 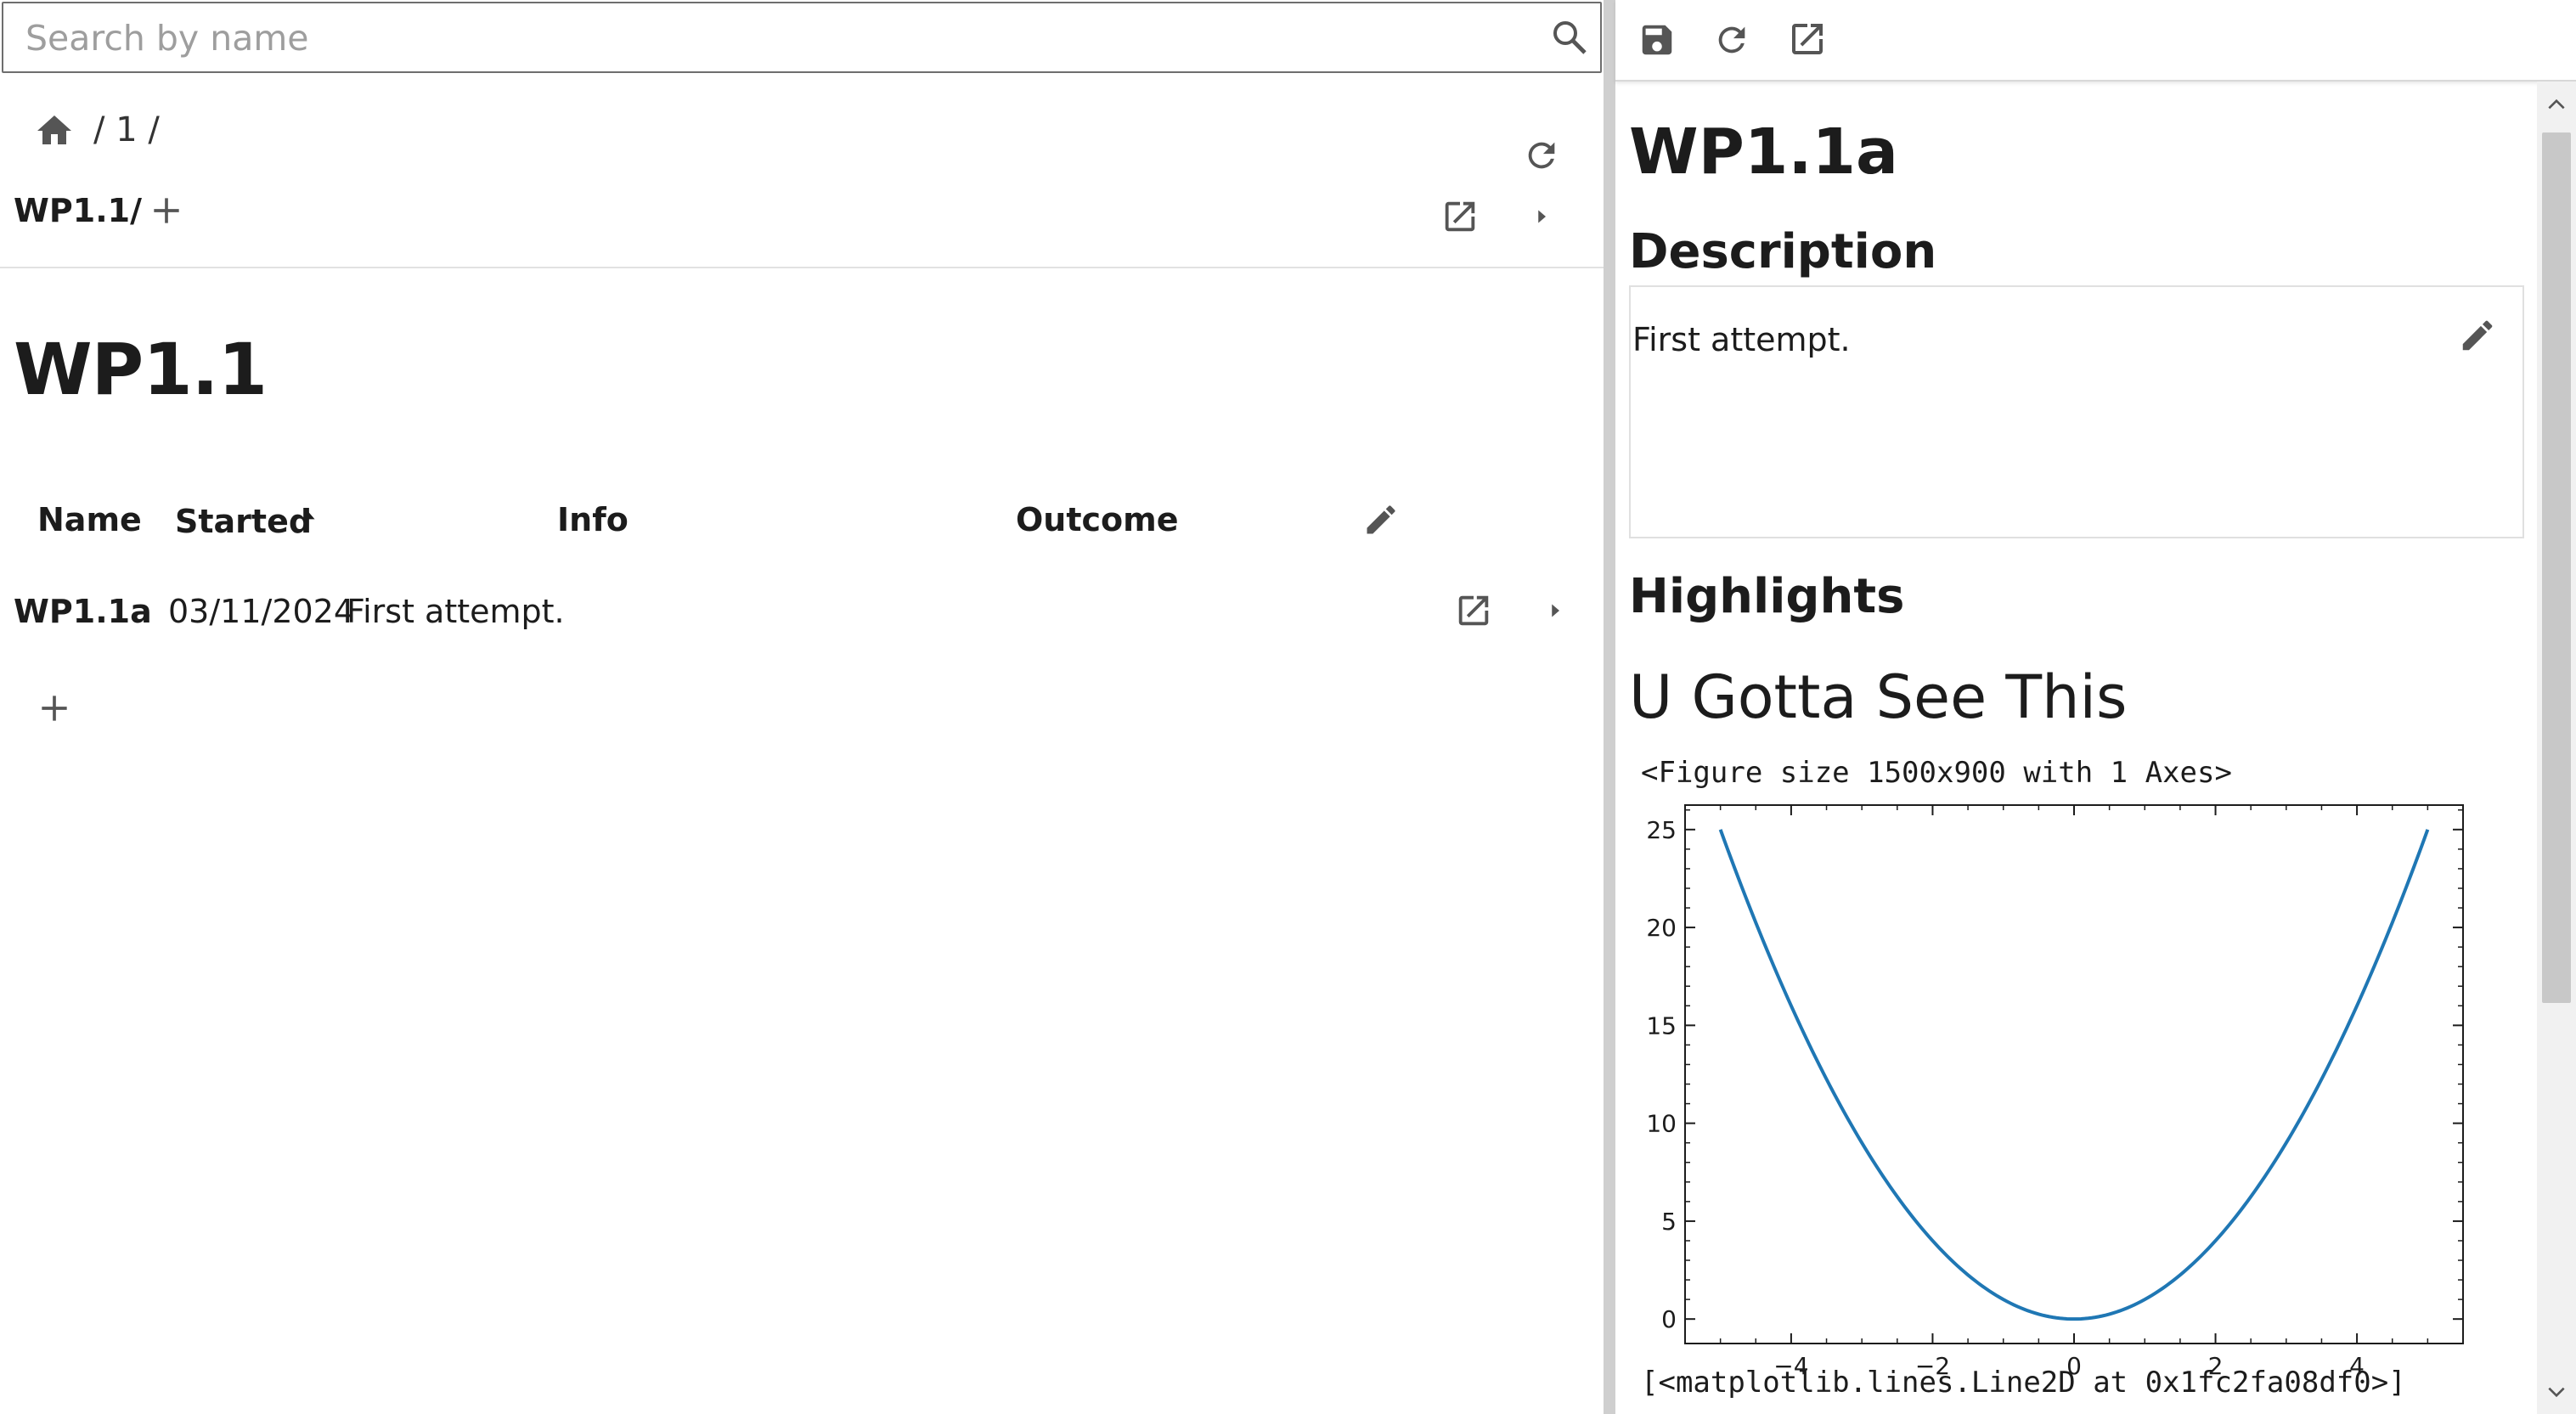 What do you see at coordinates (1763, 152) in the screenshot?
I see `detail-title: WP1.1a` at bounding box center [1763, 152].